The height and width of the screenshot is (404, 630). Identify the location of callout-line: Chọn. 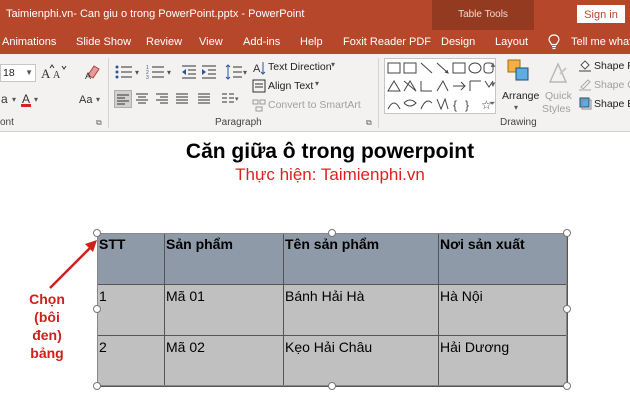
(47, 299).